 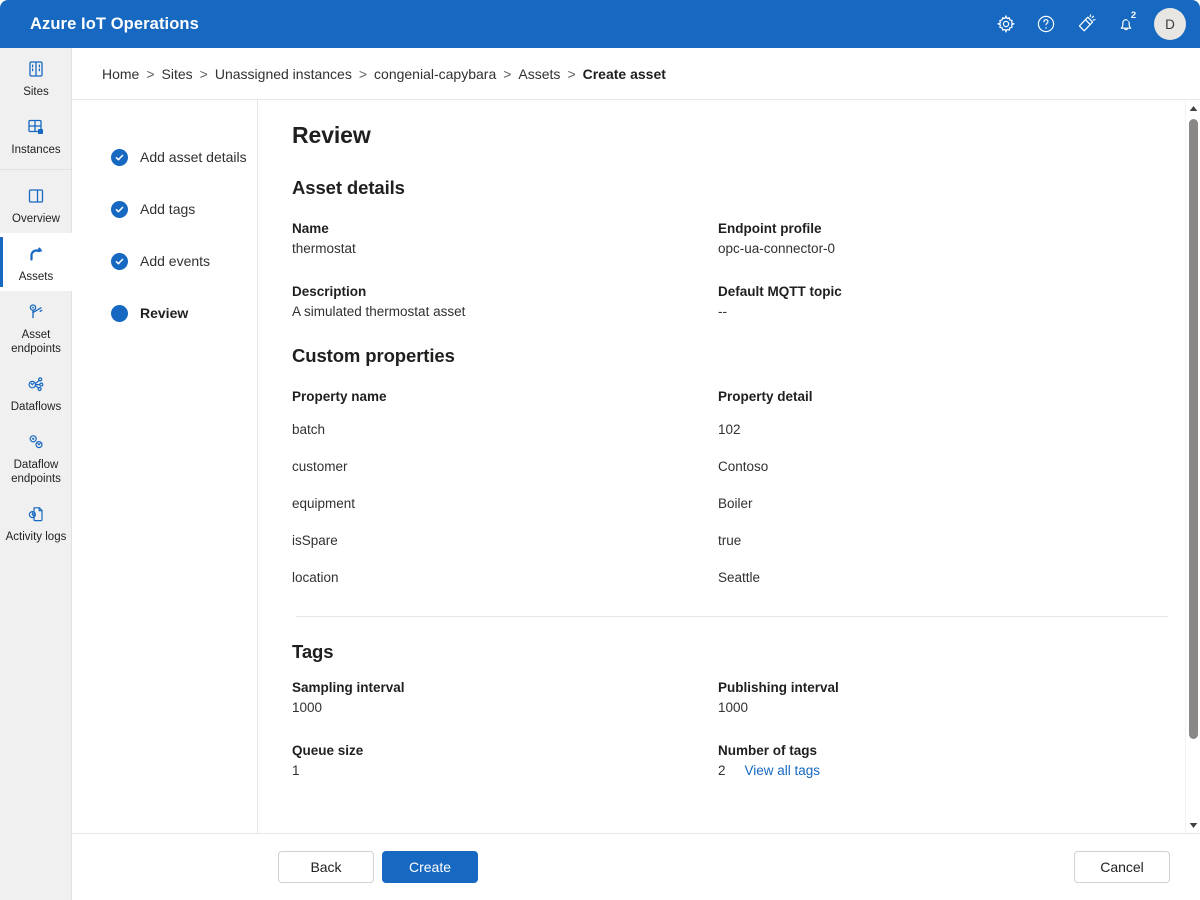 I want to click on number-of-tags-row: 2 View all tags, so click(x=949, y=770).